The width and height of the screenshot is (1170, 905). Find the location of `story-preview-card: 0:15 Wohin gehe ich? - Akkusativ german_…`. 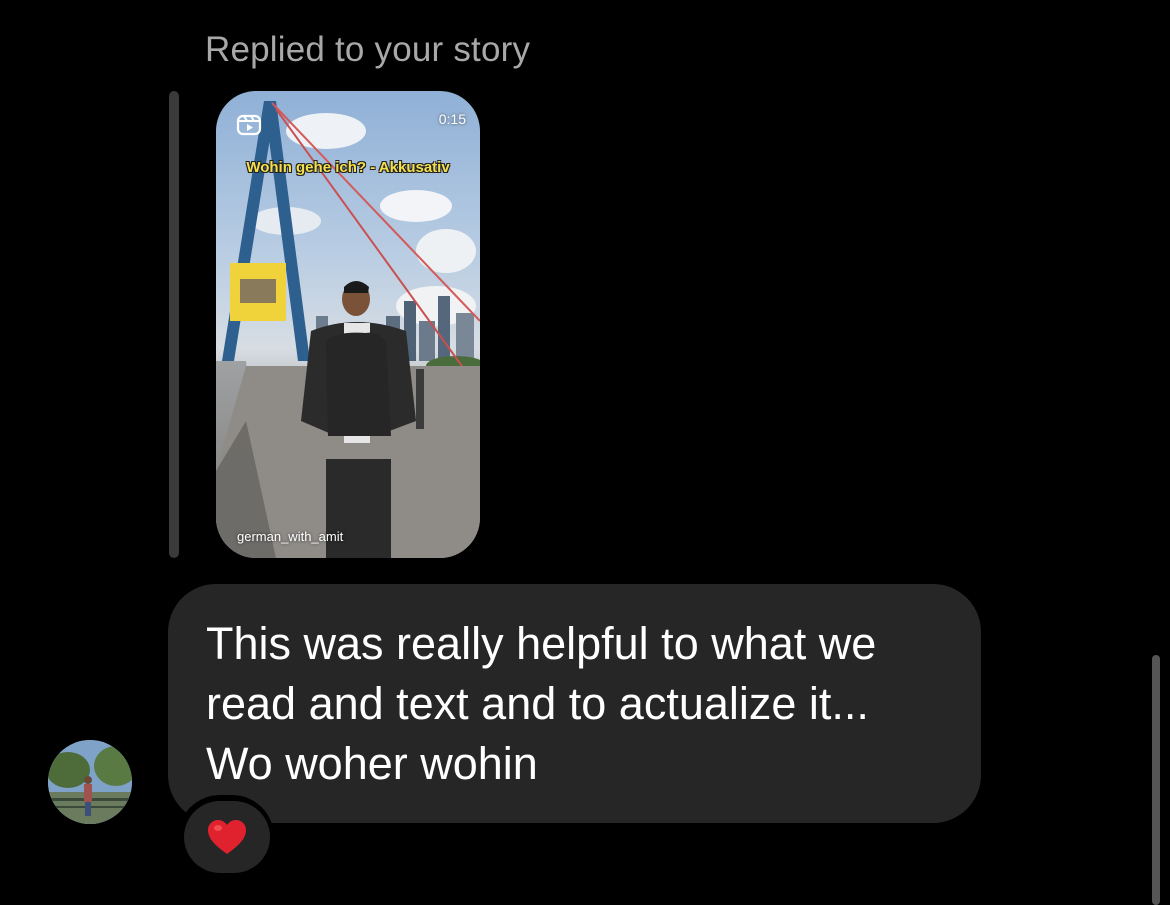

story-preview-card: 0:15 Wohin gehe ich? - Akkusativ german_… is located at coordinates (348, 324).